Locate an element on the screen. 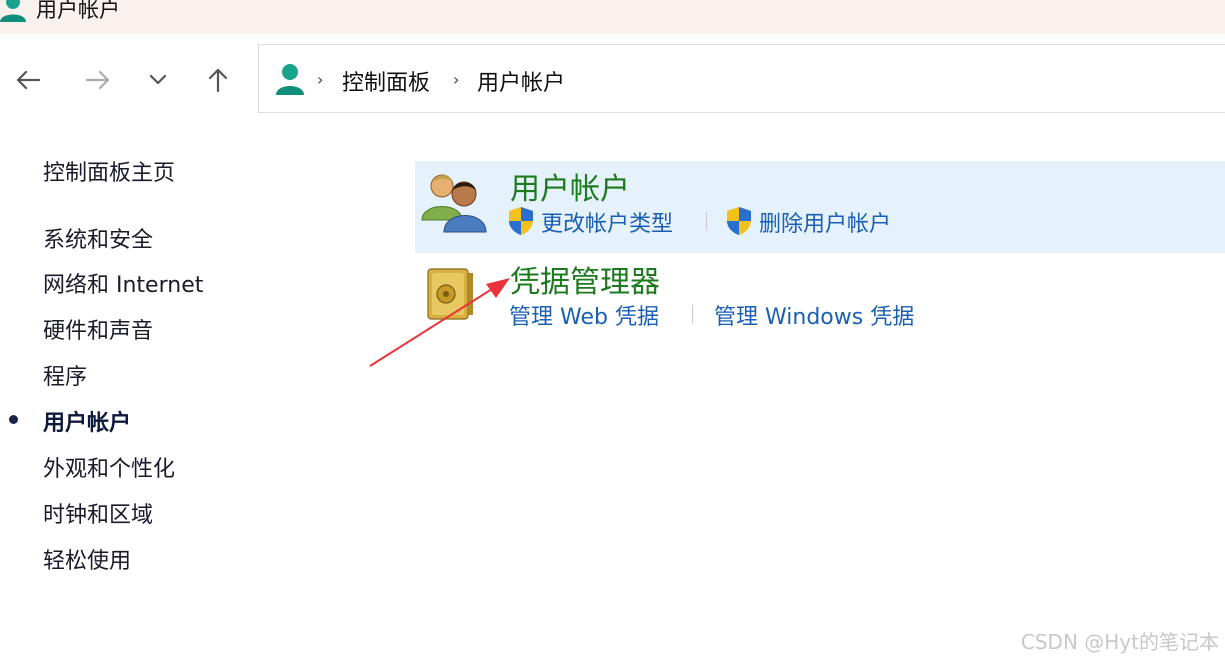 This screenshot has width=1225, height=661. back-button is located at coordinates (28, 80).